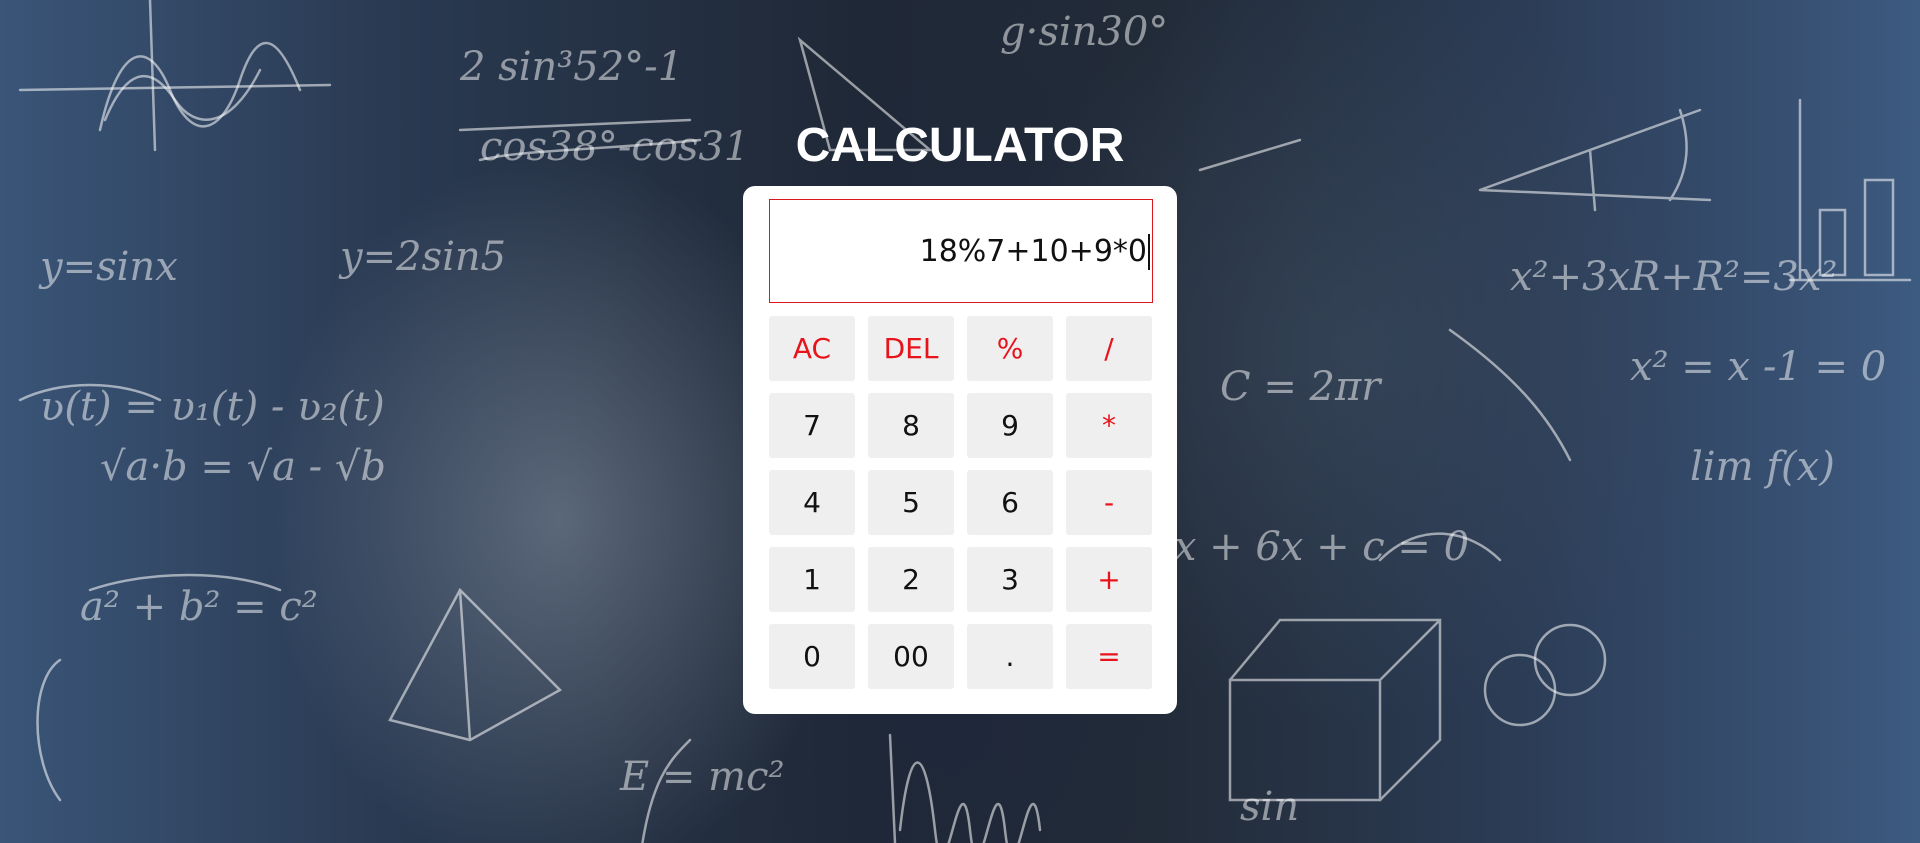  Describe the element at coordinates (1758, 367) in the screenshot. I see `svg-text: x² = x -1 = 0` at that location.